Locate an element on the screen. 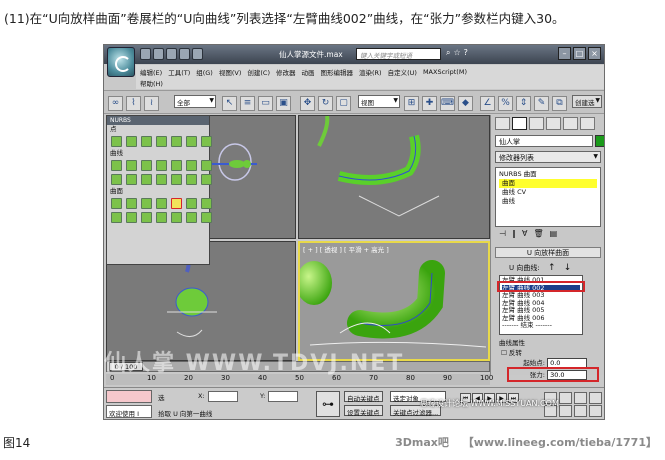 The height and width of the screenshot is (460, 665). zoom-all-icon is located at coordinates (565, 398).